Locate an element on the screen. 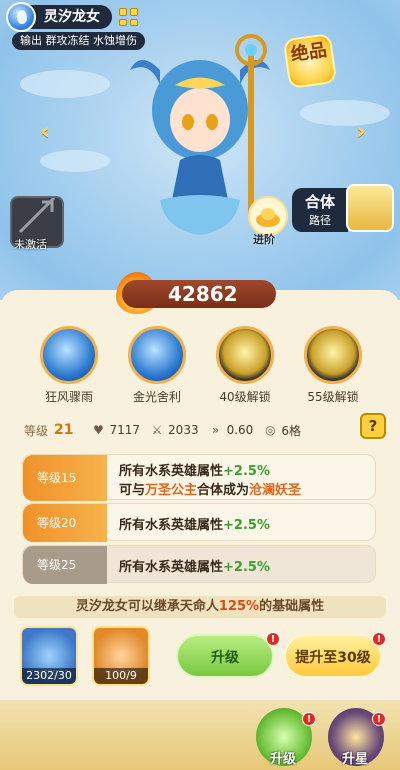 The image size is (400, 770). skill-label-1: 狂风骤雨 is located at coordinates (68, 397).